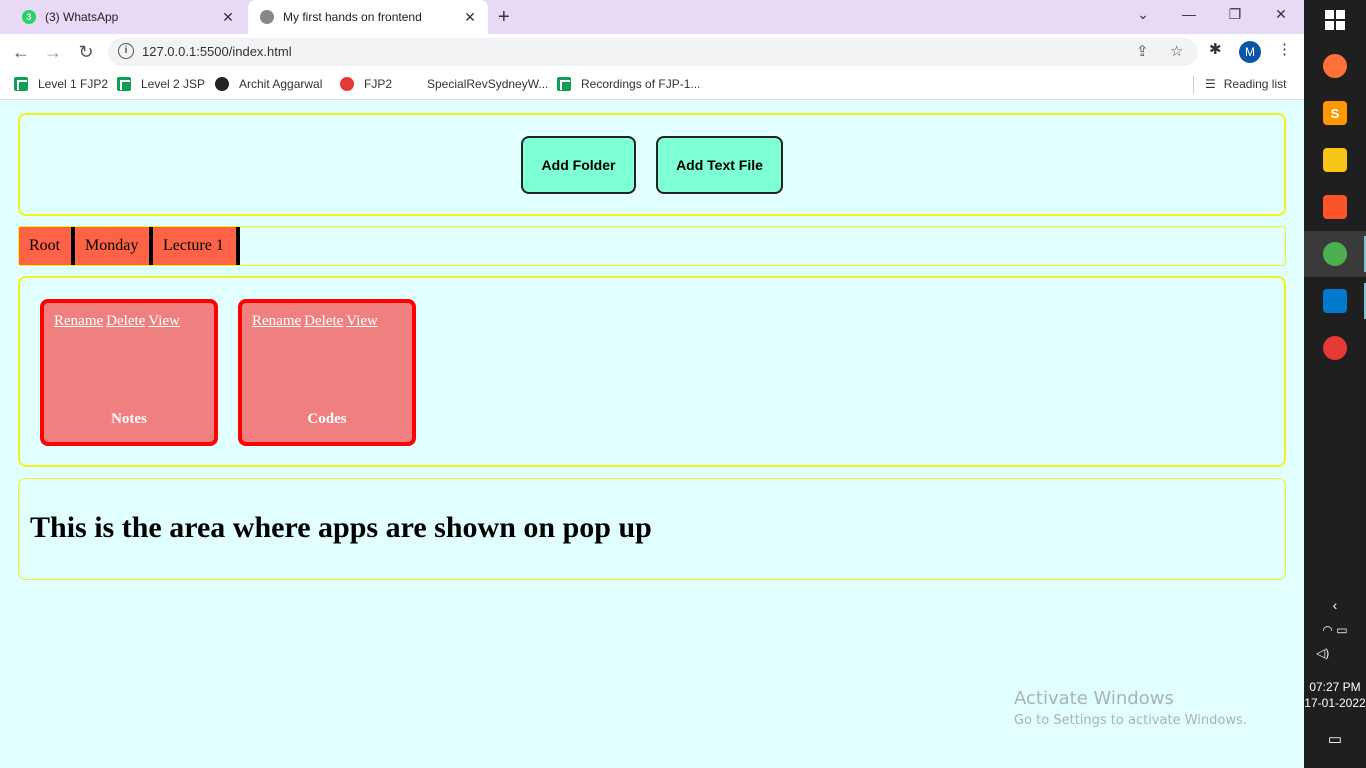 Image resolution: width=1366 pixels, height=768 pixels. What do you see at coordinates (267, 17) in the screenshot?
I see `globe-icon` at bounding box center [267, 17].